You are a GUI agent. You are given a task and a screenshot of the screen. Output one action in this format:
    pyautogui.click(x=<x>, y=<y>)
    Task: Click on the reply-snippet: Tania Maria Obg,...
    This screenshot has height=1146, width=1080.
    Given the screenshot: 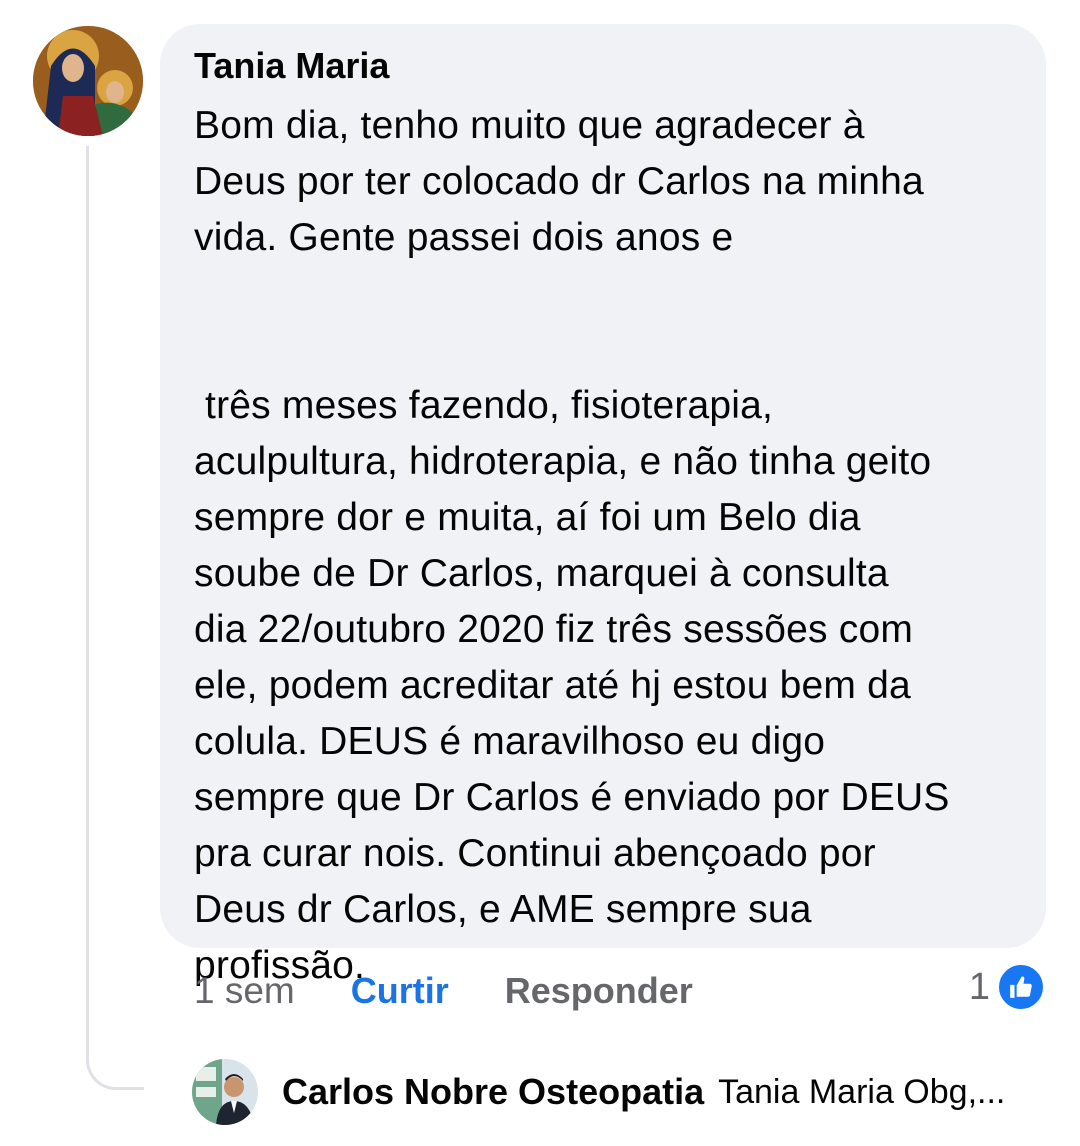 What is the action you would take?
    pyautogui.click(x=862, y=1091)
    